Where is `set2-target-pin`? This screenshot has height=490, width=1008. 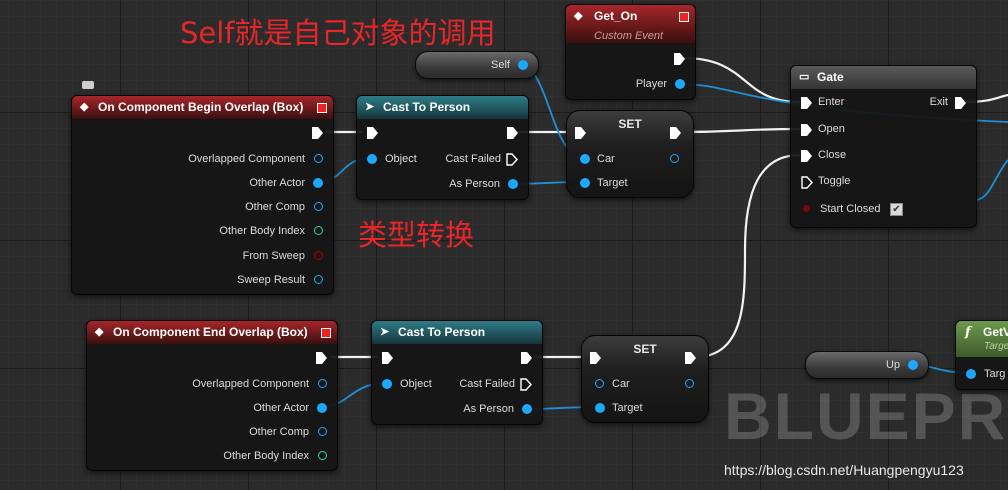
set2-target-pin is located at coordinates (600, 408).